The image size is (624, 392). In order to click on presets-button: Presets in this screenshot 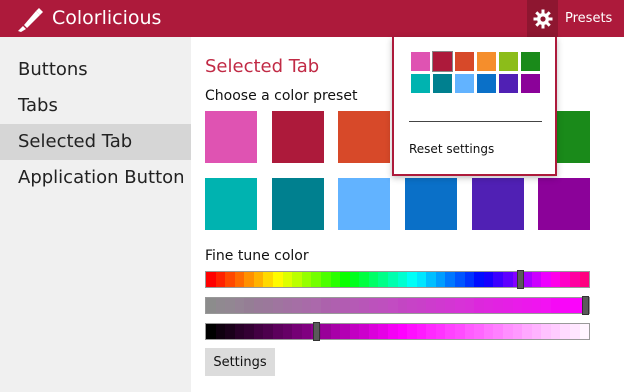, I will do `click(588, 18)`.